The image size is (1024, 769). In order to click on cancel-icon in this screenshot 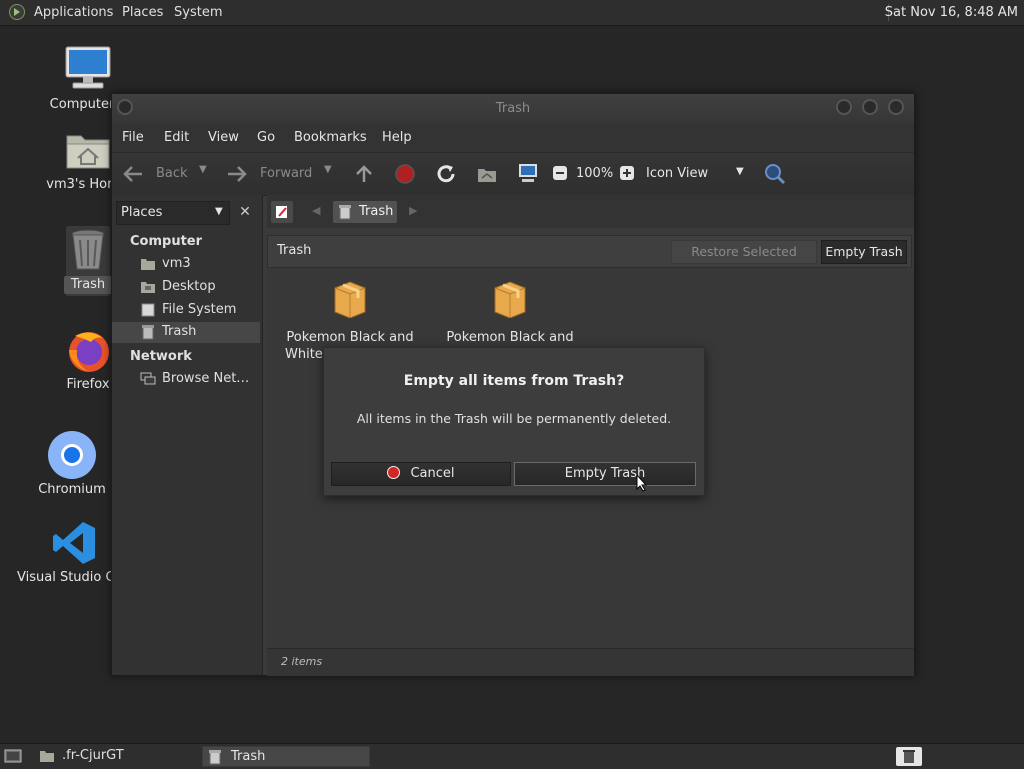, I will do `click(394, 472)`.